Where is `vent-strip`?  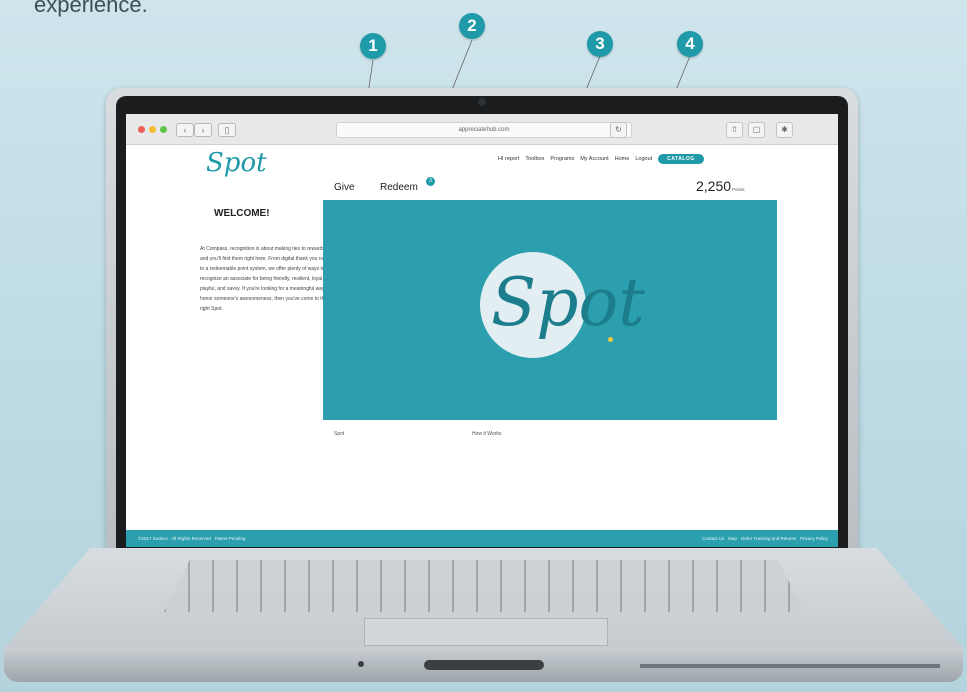 vent-strip is located at coordinates (790, 666).